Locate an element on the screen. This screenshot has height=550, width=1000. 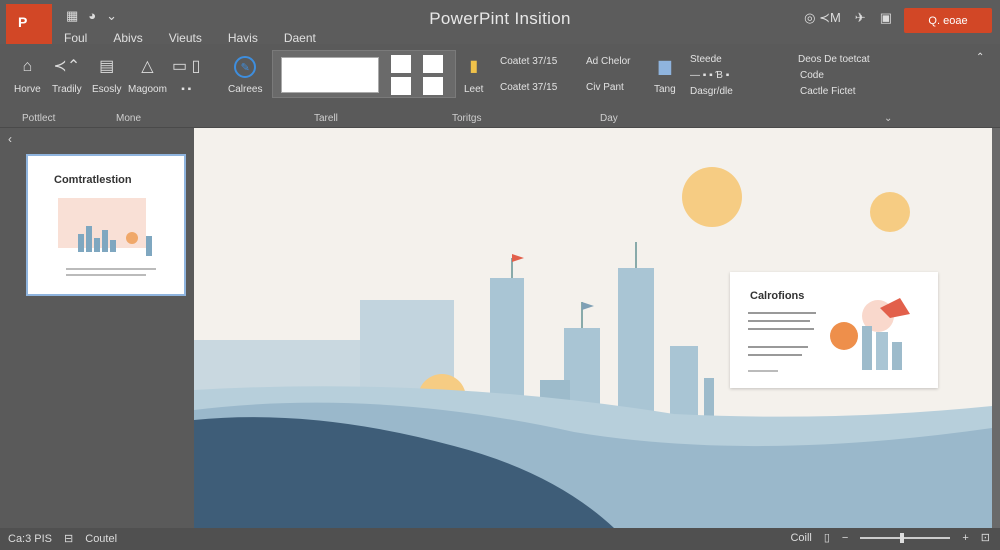
normal-view-icon: ▯ is located at coordinates (827, 537).